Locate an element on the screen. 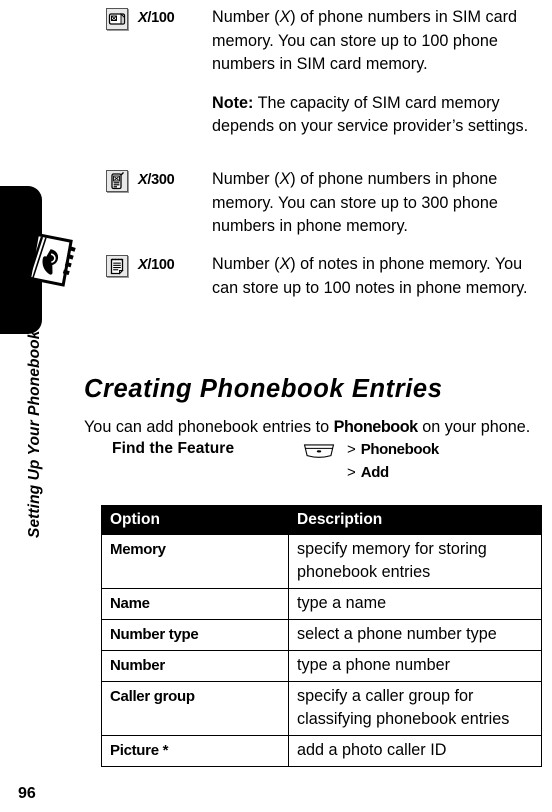  table-row: Number type a phone number is located at coordinates (321, 666).